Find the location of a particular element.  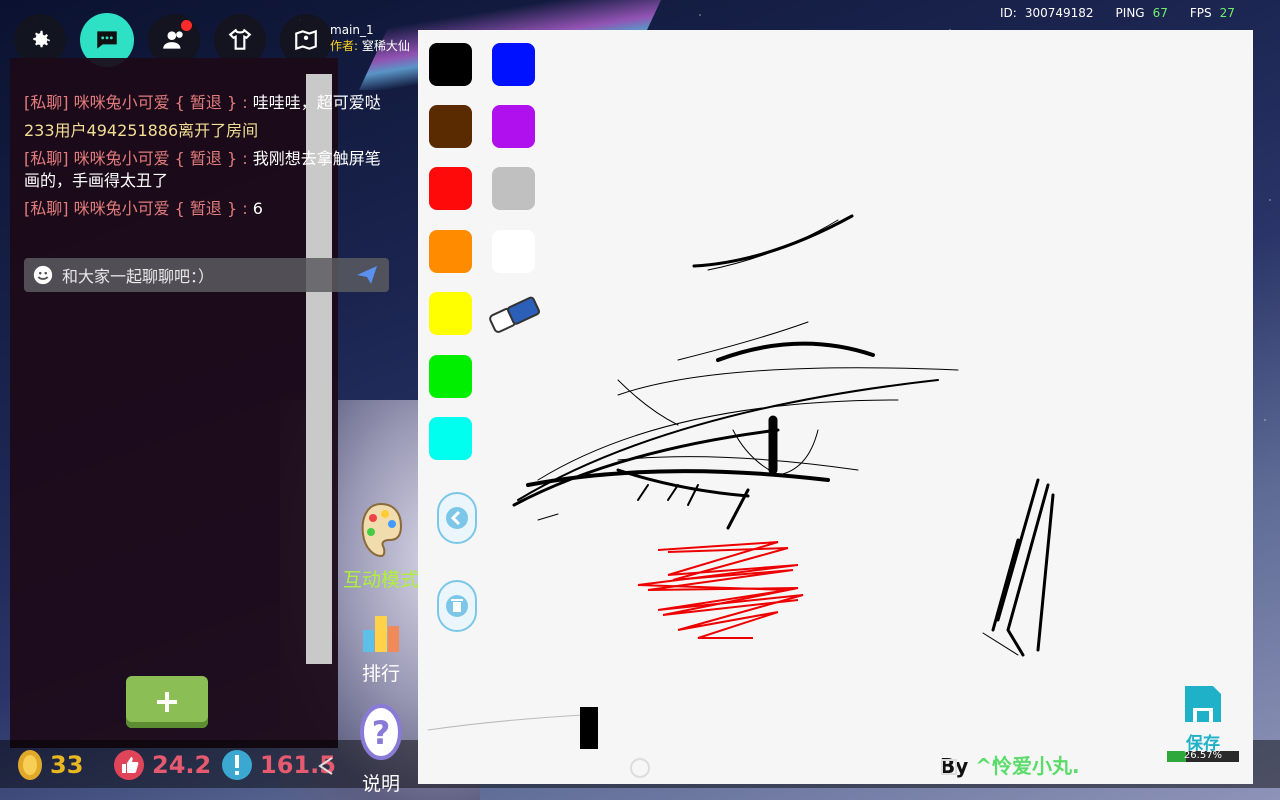

author-name: 窒稀大仙 is located at coordinates (385, 46).